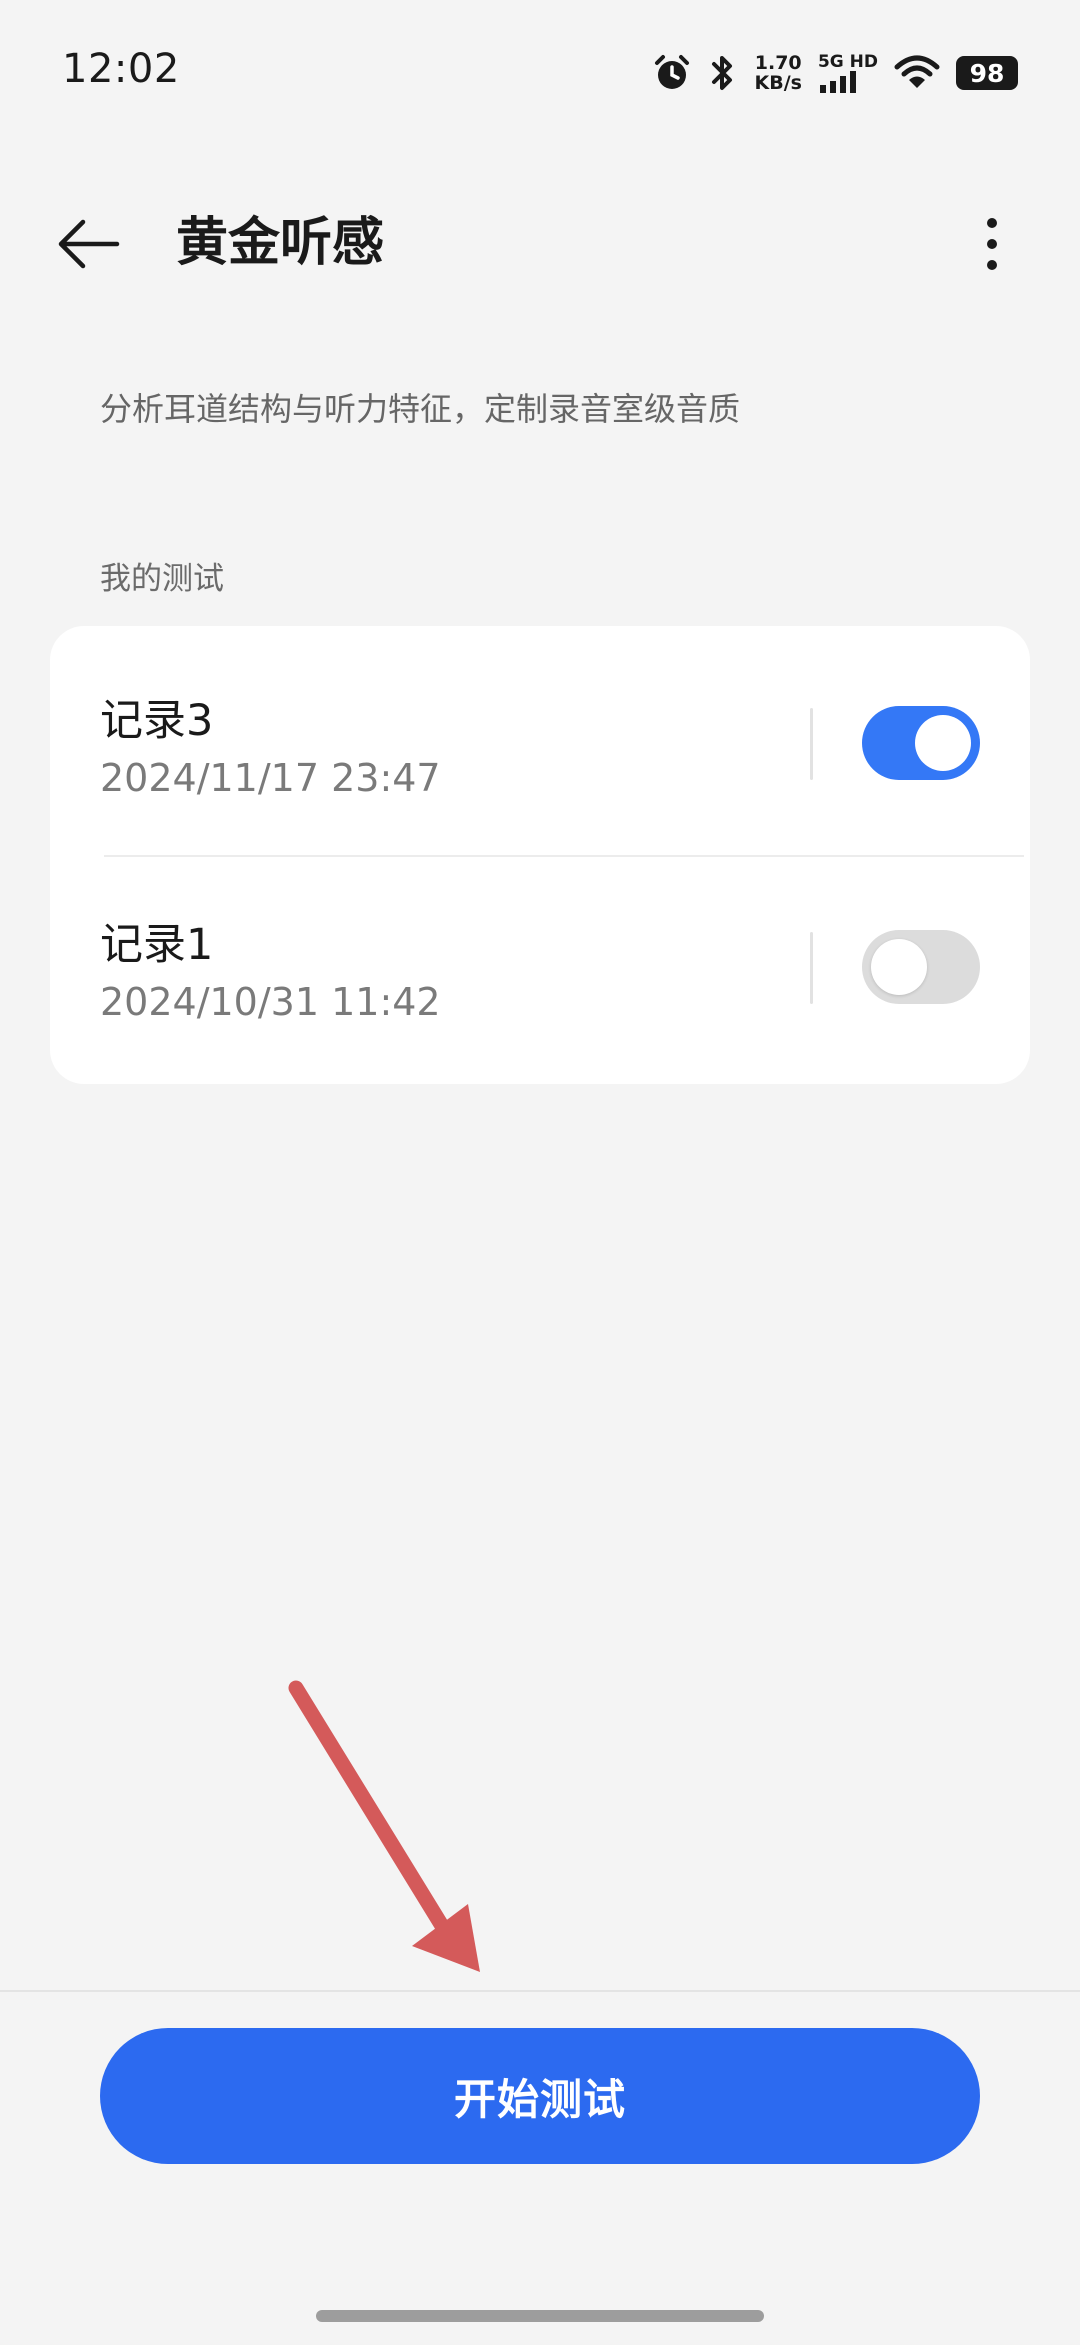 The image size is (1080, 2345). Describe the element at coordinates (540, 964) in the screenshot. I see `record-row: 记录1 2024/10/31 11:42` at that location.